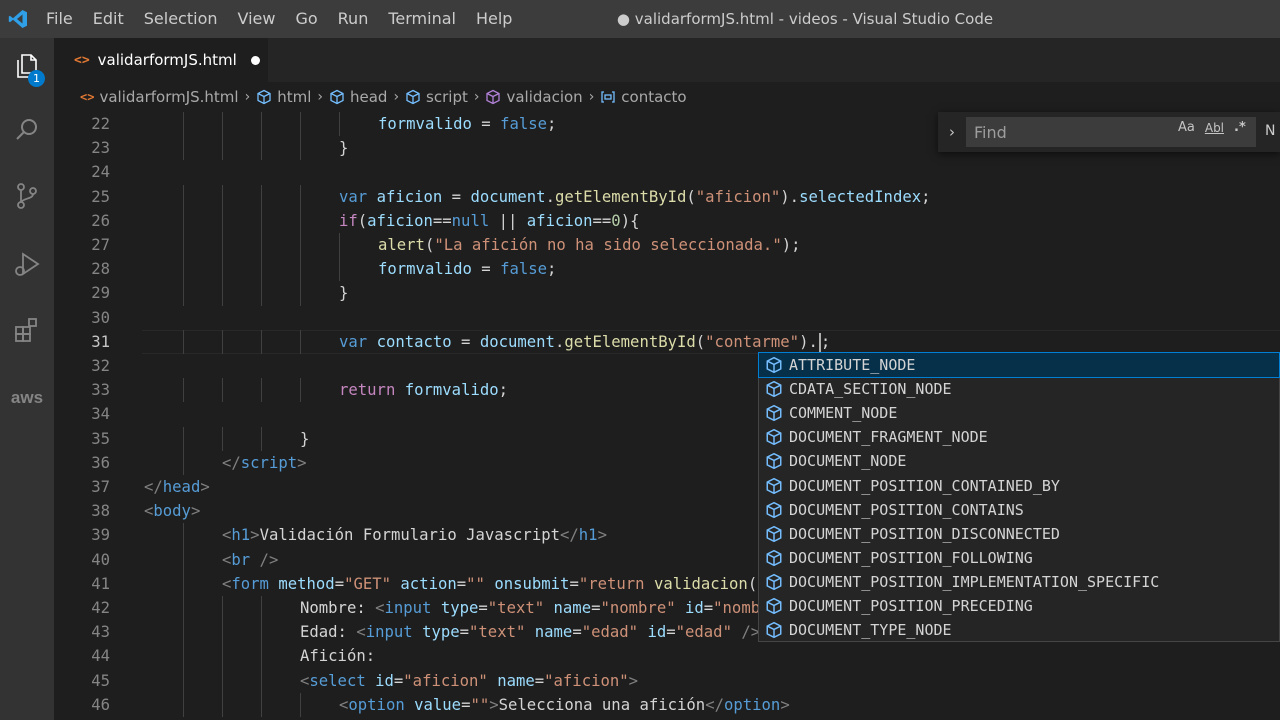 The image size is (1280, 720). Describe the element at coordinates (1019, 437) in the screenshot. I see `suggest-item: DOCUMENT_FRAGMENT_NODE` at that location.